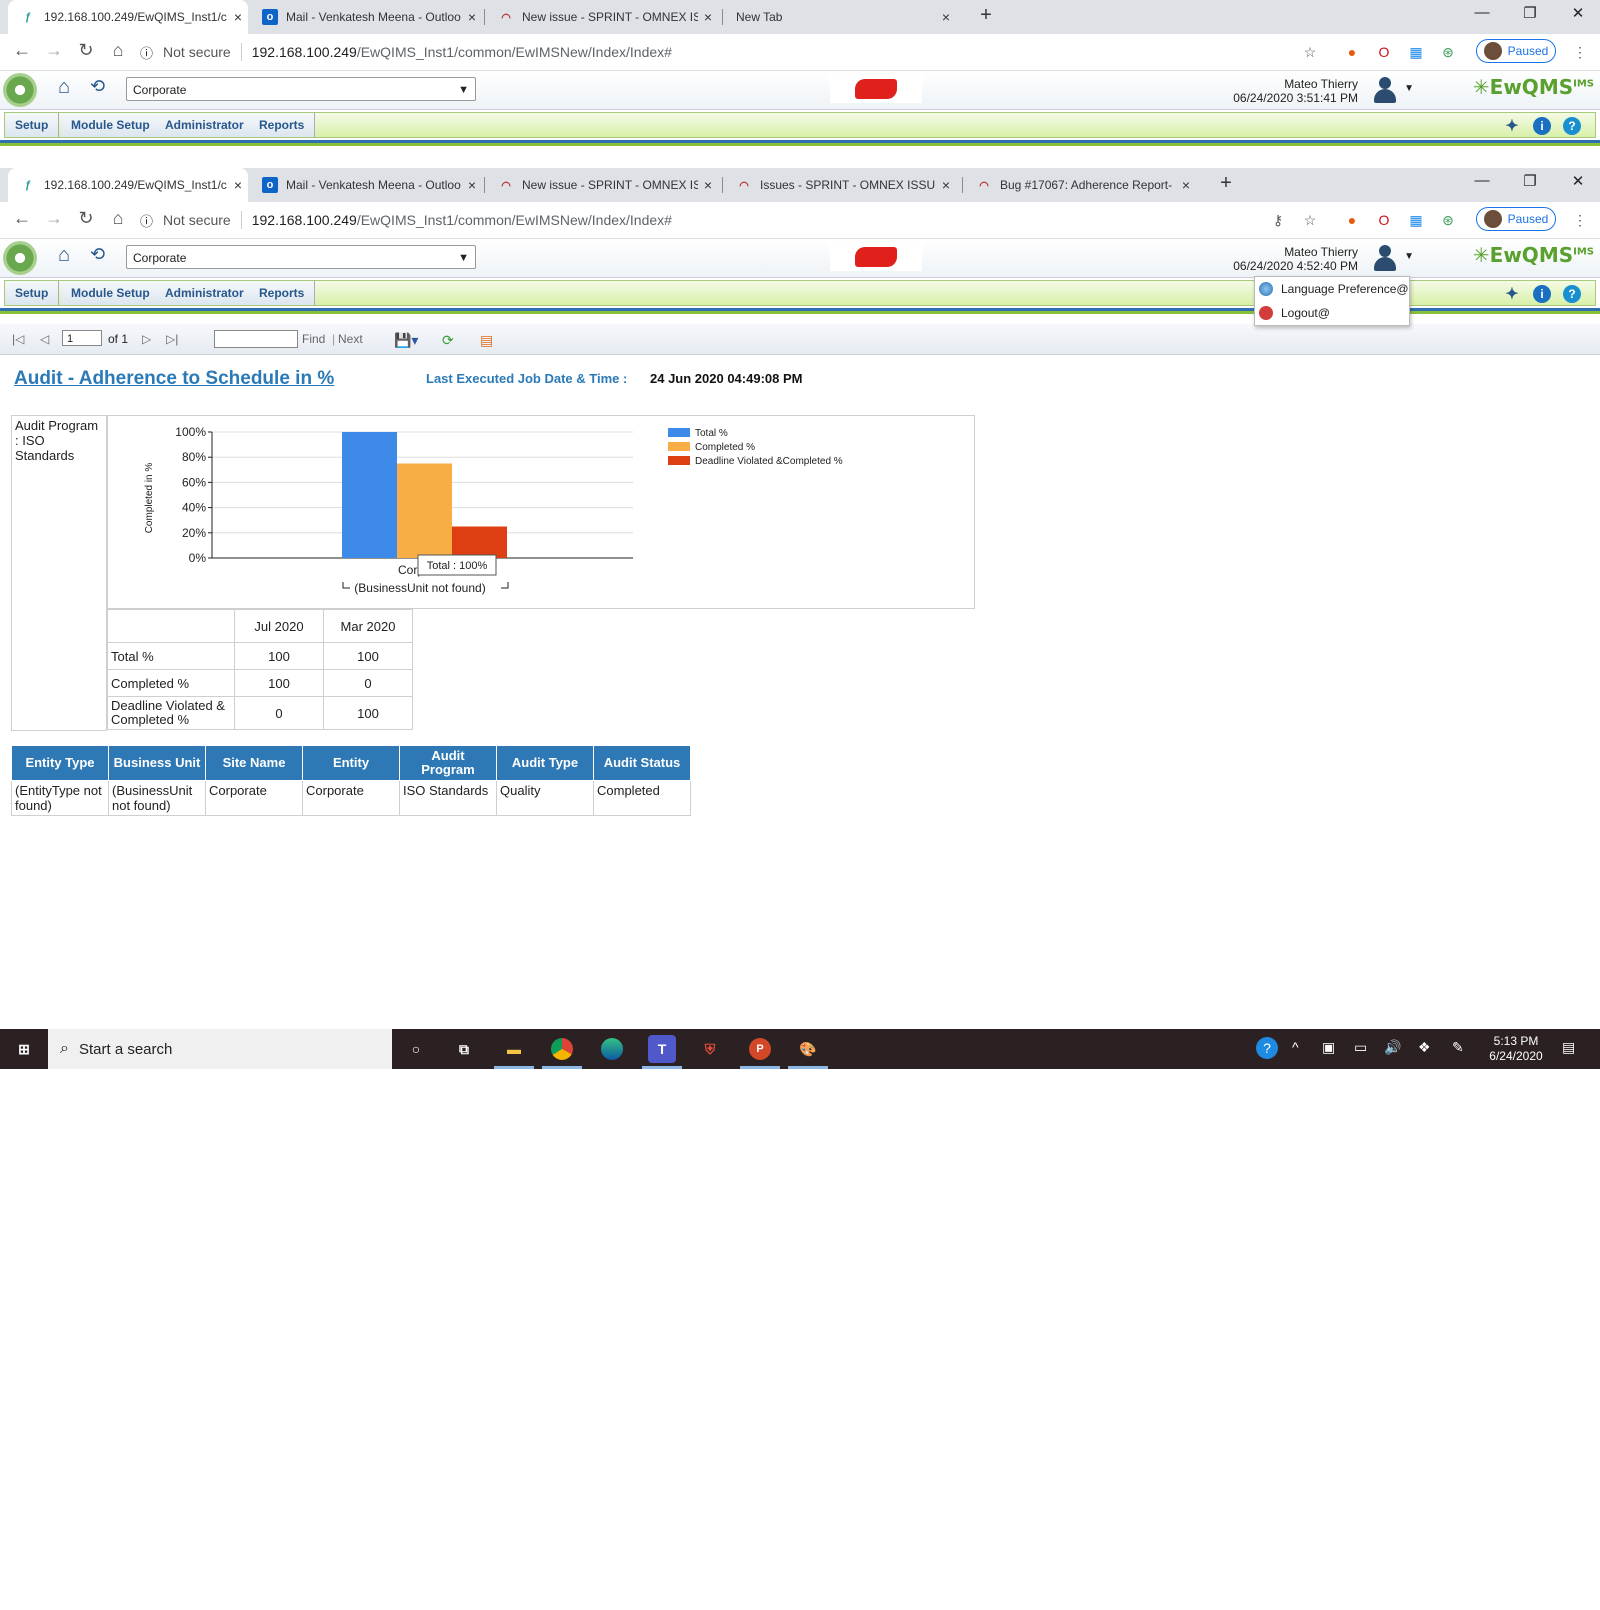 The width and height of the screenshot is (1600, 1610). Describe the element at coordinates (602, 185) in the screenshot. I see `tab-redmine-new-issue: ◠ New issue - SPRINT - OMNEX ISS ×` at that location.